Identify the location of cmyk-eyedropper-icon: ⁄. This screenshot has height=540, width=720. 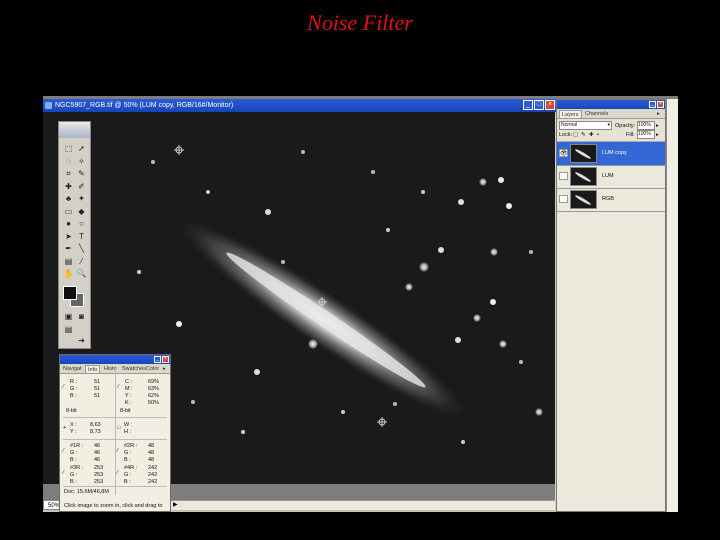
(118, 387).